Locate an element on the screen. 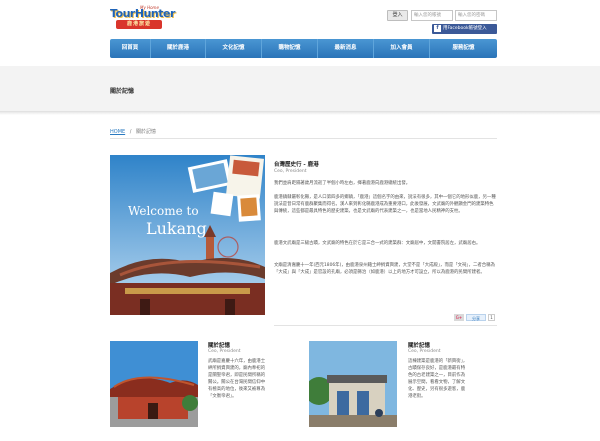 The width and height of the screenshot is (600, 441). feature-paragraph-1: 我們並肩距隔著歲月流逝了半個小時左右，揮著鹿港向鹿港總統出發。 is located at coordinates (342, 183).